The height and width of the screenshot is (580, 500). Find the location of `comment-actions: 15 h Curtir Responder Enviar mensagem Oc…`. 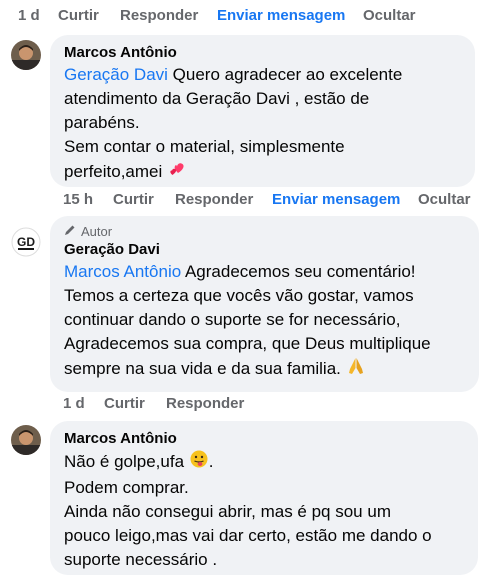

comment-actions: 15 h Curtir Responder Enviar mensagem Oc… is located at coordinates (267, 199).